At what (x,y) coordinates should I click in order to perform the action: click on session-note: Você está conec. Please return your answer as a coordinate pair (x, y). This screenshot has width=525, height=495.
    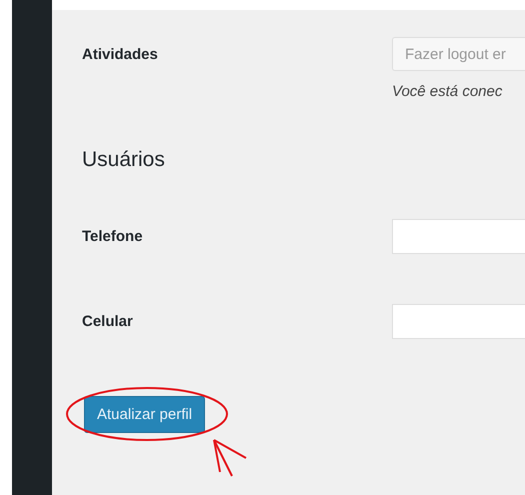
    Looking at the image, I should click on (448, 91).